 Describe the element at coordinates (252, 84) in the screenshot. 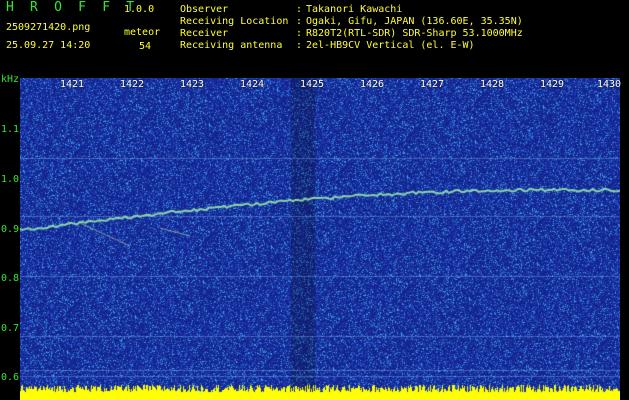

I see `x-tick-label: 1424` at that location.